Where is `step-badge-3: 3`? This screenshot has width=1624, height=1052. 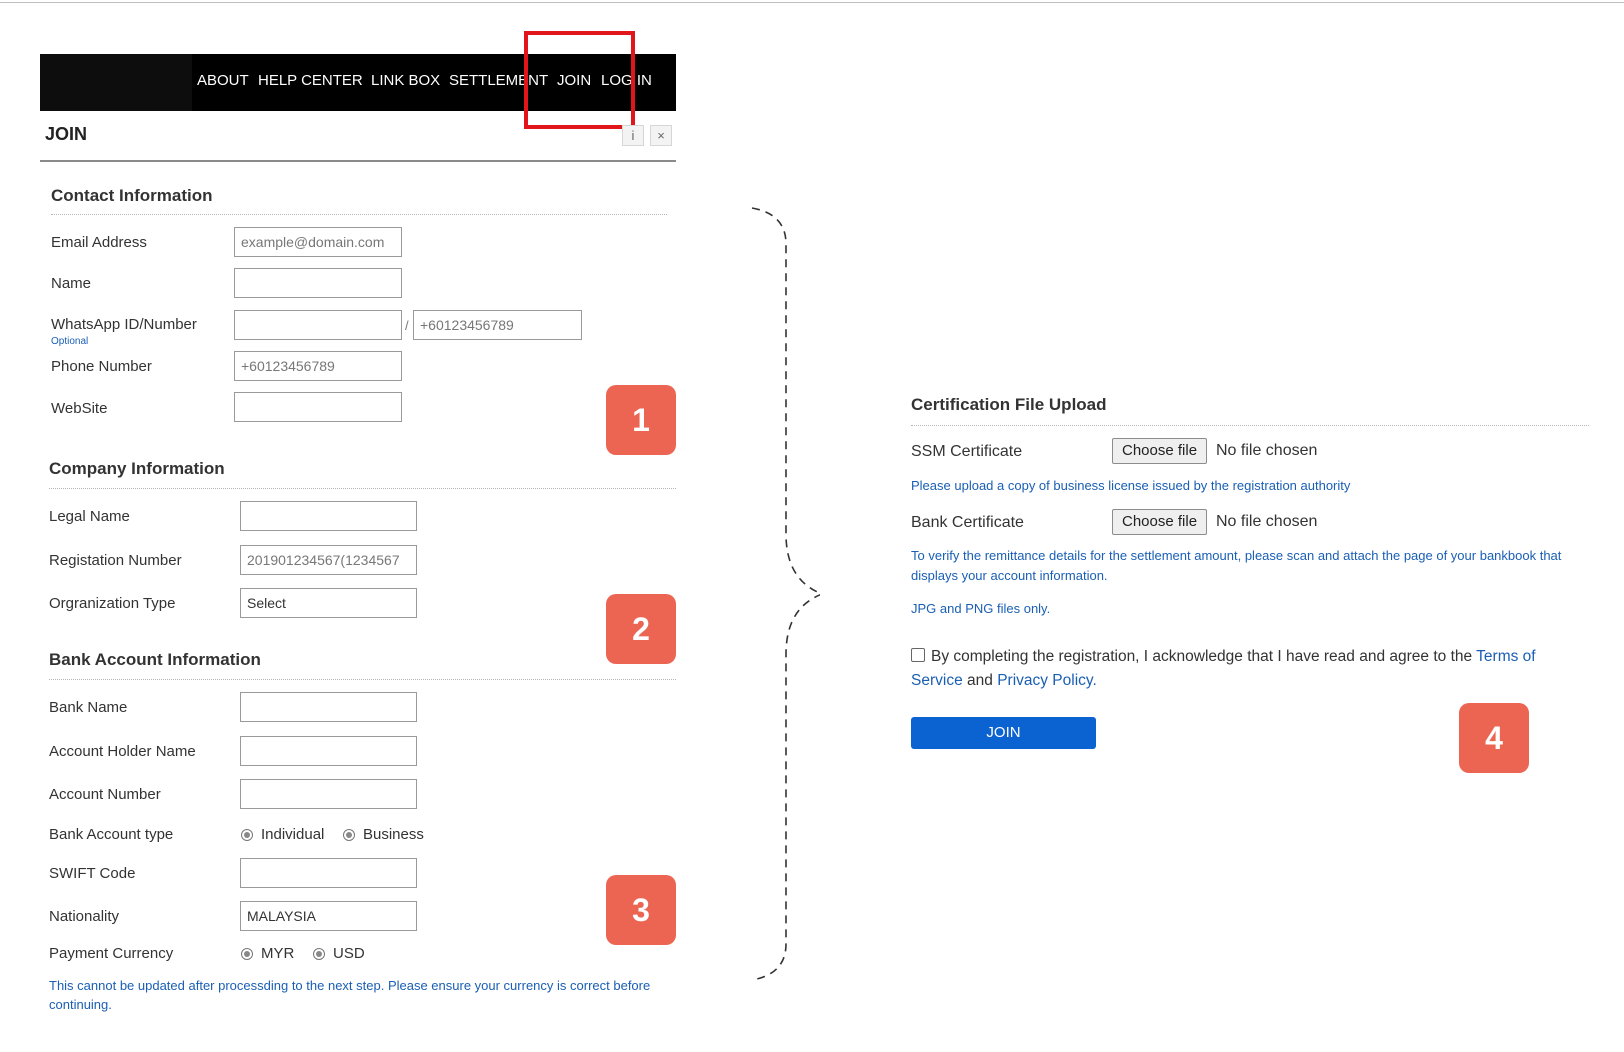
step-badge-3: 3 is located at coordinates (641, 910).